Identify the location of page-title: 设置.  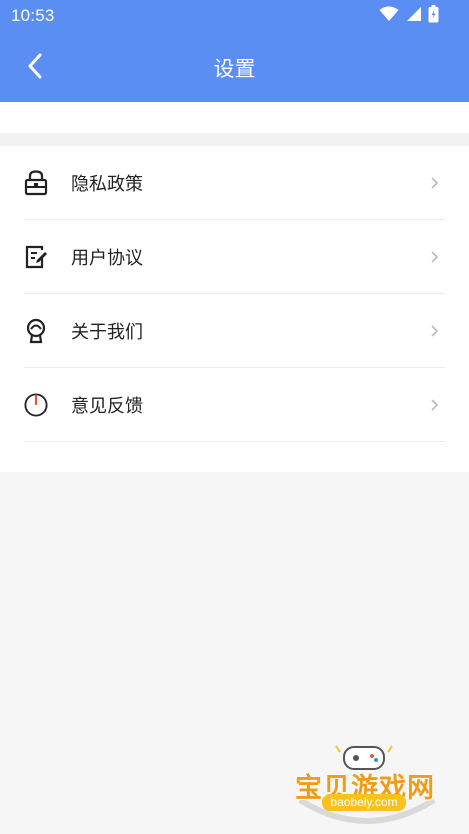
(234, 69).